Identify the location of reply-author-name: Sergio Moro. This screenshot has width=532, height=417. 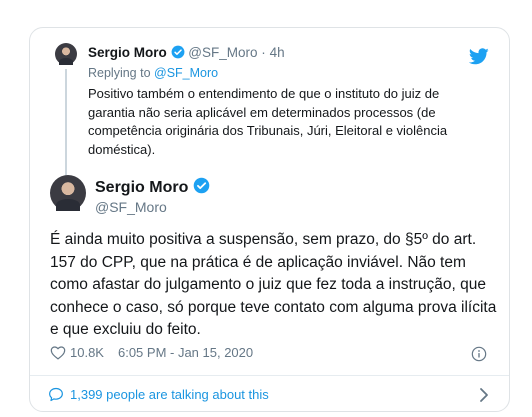
(127, 52).